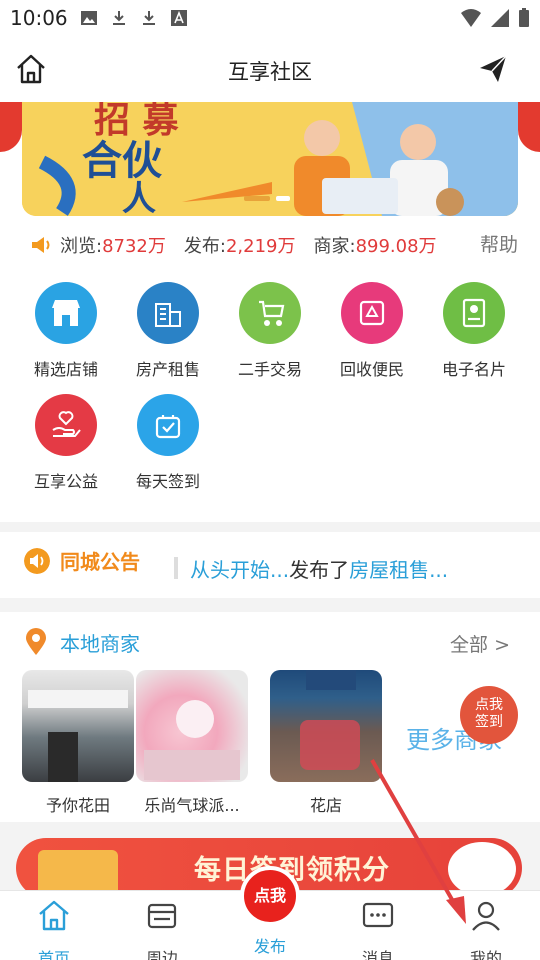 Image resolution: width=540 pixels, height=960 pixels. Describe the element at coordinates (489, 722) in the screenshot. I see `float-line2: 签到` at that location.